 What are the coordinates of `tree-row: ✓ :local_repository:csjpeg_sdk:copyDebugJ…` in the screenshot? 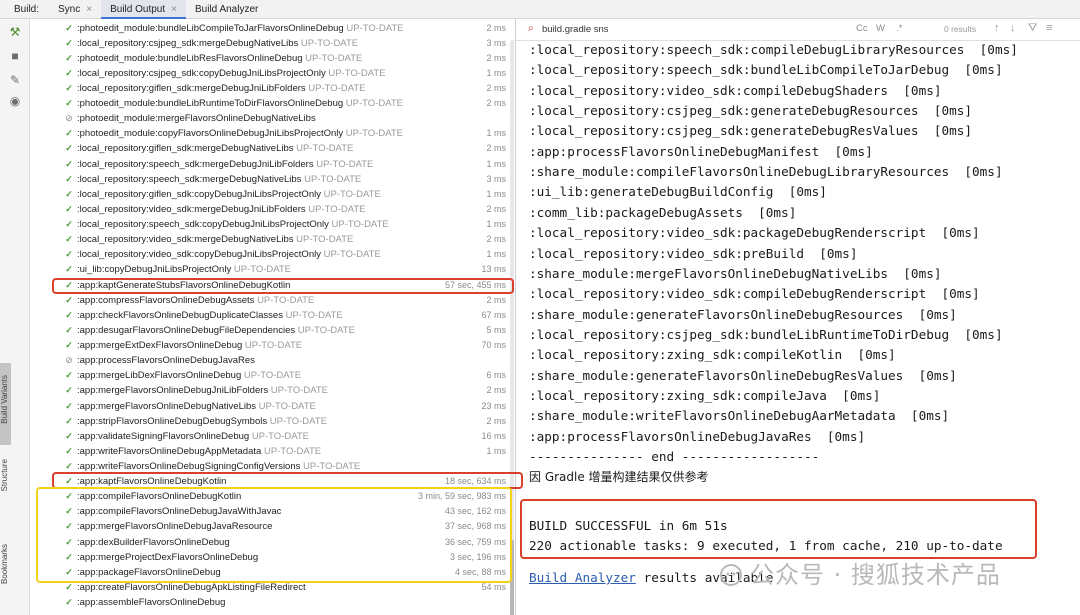 It's located at (272, 73).